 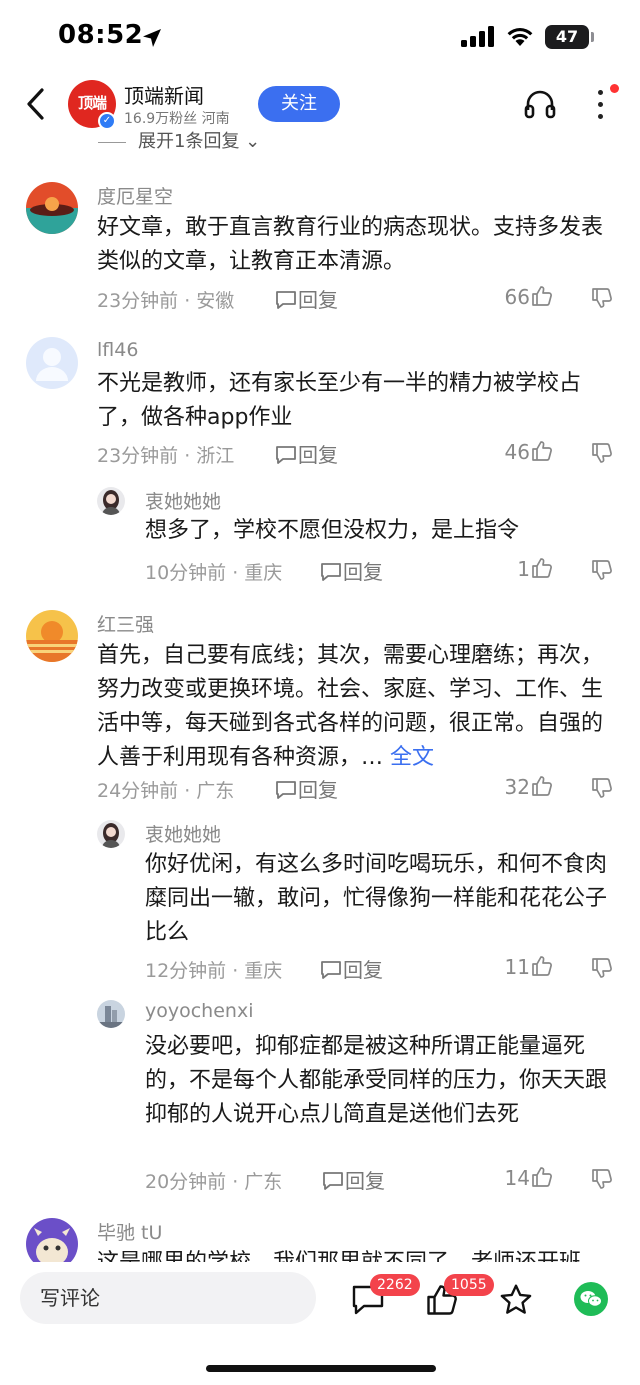 I want to click on status-bar: 08:52 47, so click(x=320, y=38).